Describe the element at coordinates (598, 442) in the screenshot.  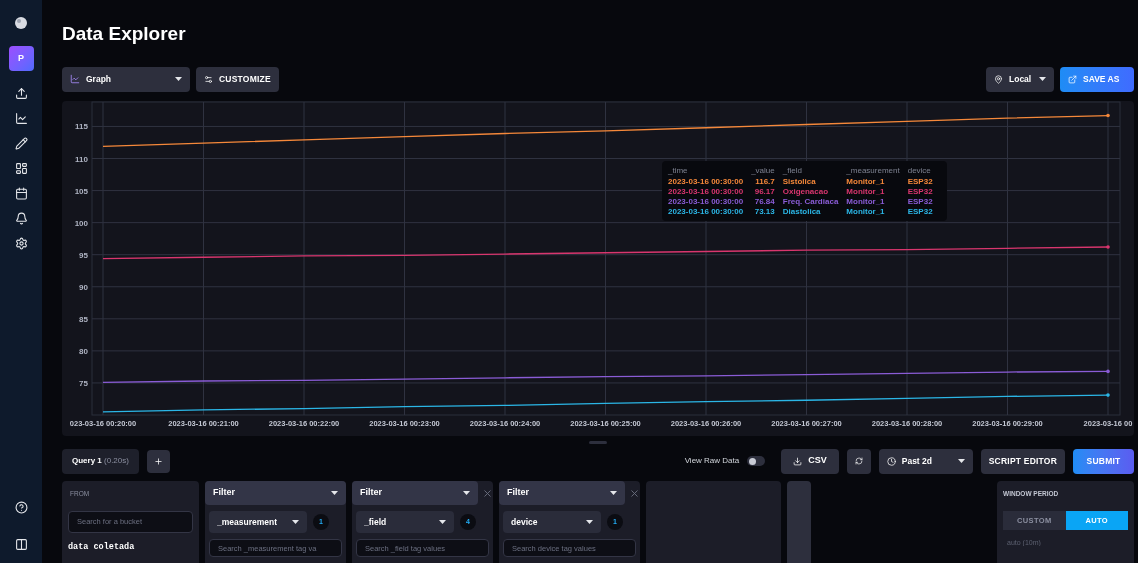
I see `resize-handle` at that location.